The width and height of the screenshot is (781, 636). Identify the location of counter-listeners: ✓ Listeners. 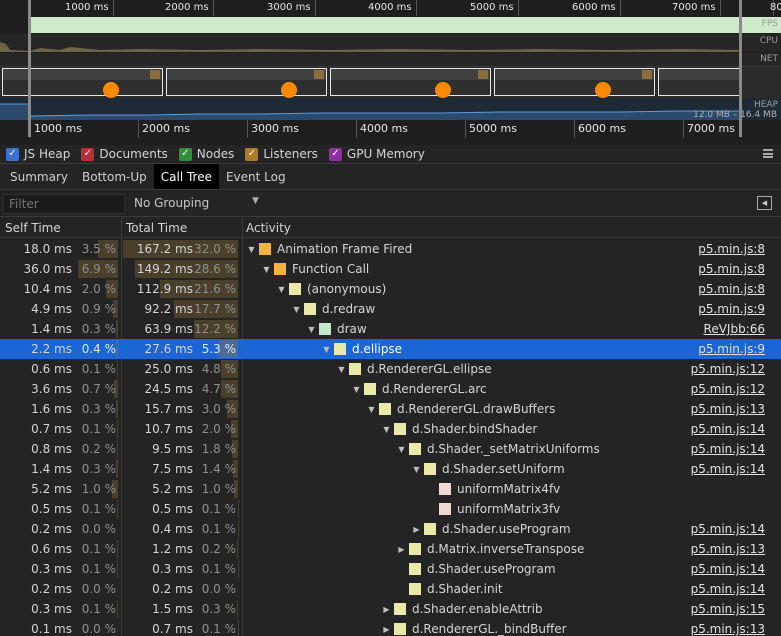
(281, 154).